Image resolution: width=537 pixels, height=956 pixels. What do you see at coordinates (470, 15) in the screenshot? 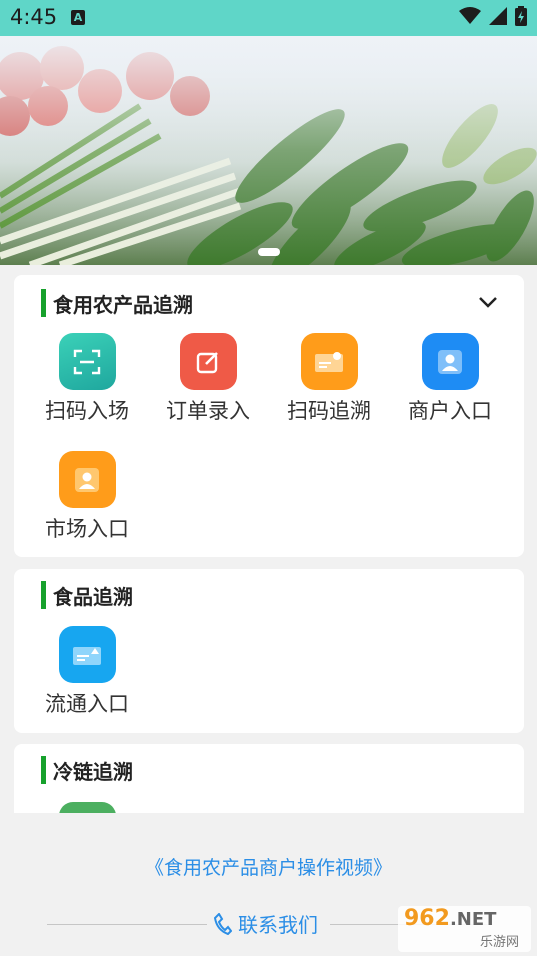
I see `wifi-icon` at bounding box center [470, 15].